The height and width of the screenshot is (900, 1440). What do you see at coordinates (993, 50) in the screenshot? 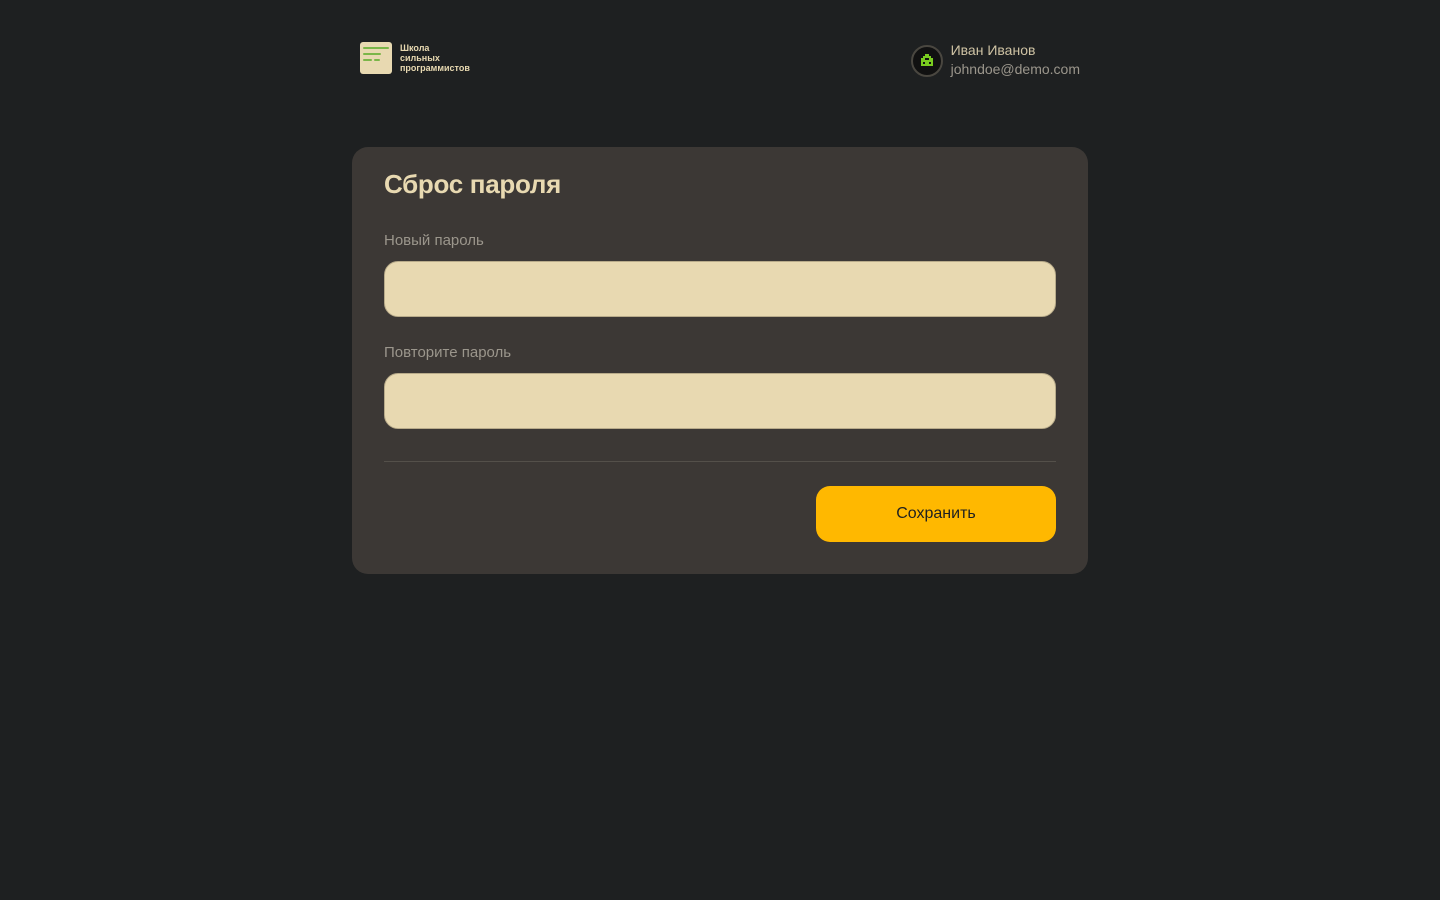
I see `user-name: Иван Иванов` at bounding box center [993, 50].